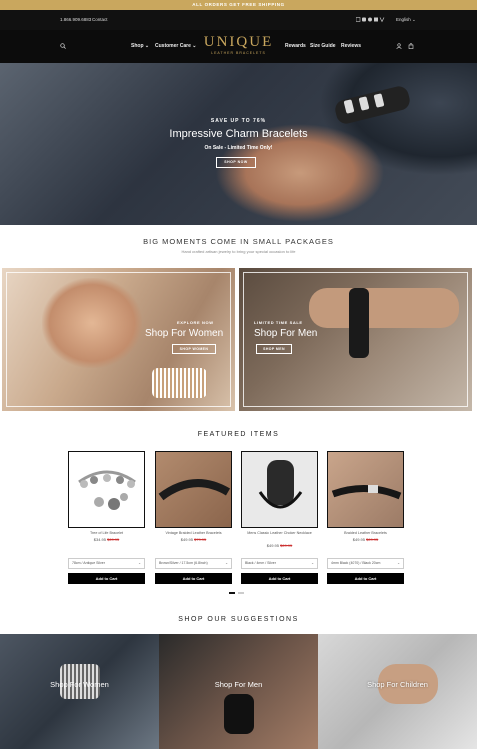  What do you see at coordinates (79, 684) in the screenshot?
I see `suggestion-women-label: Shop For Women` at bounding box center [79, 684].